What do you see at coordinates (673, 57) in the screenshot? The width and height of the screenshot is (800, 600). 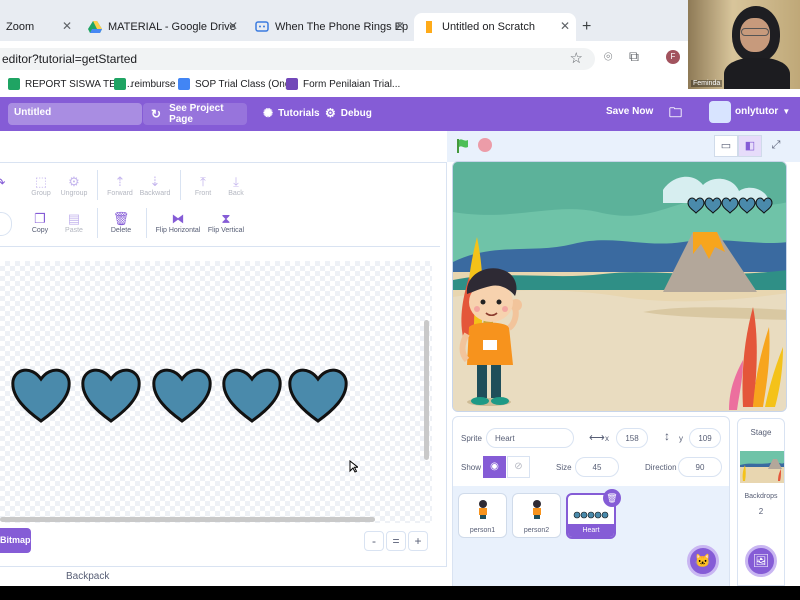 I see `profile-avatar: F` at bounding box center [673, 57].